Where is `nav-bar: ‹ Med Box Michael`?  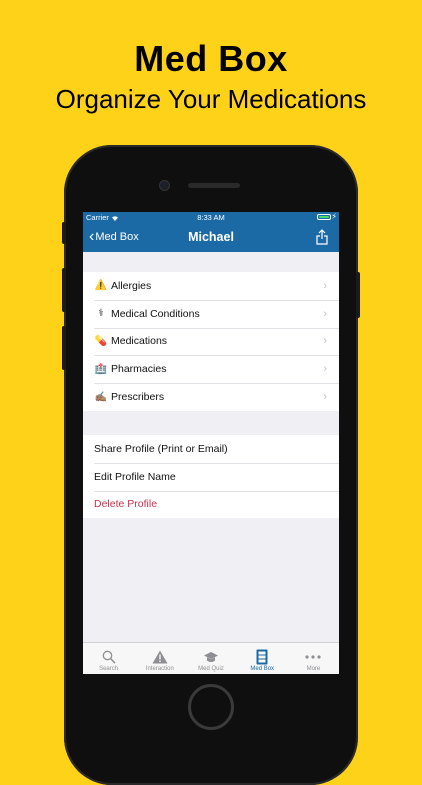 nav-bar: ‹ Med Box Michael is located at coordinates (211, 238).